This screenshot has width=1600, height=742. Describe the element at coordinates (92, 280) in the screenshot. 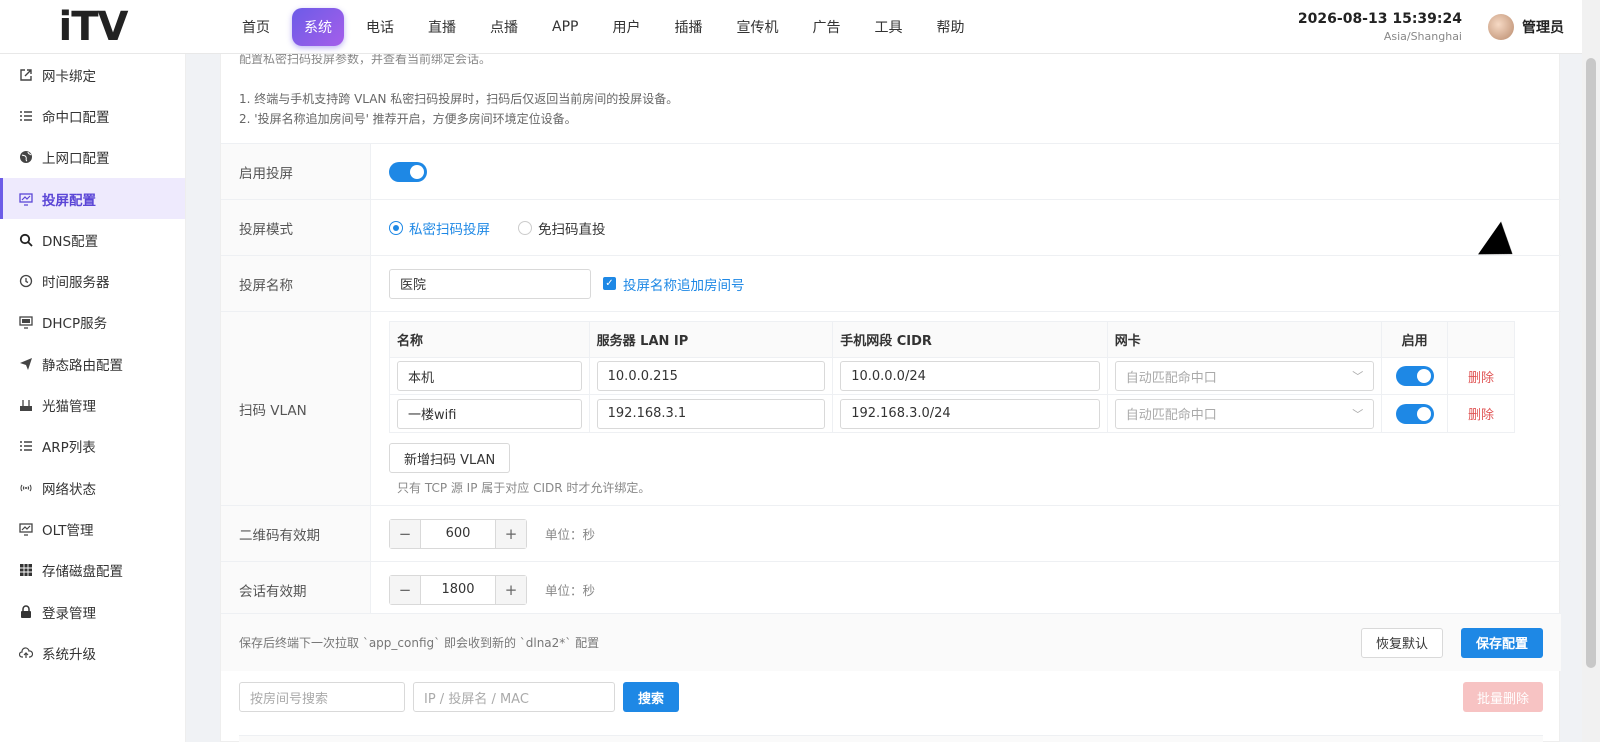

I see `sidebar-item-time-server: 时间服务器` at that location.